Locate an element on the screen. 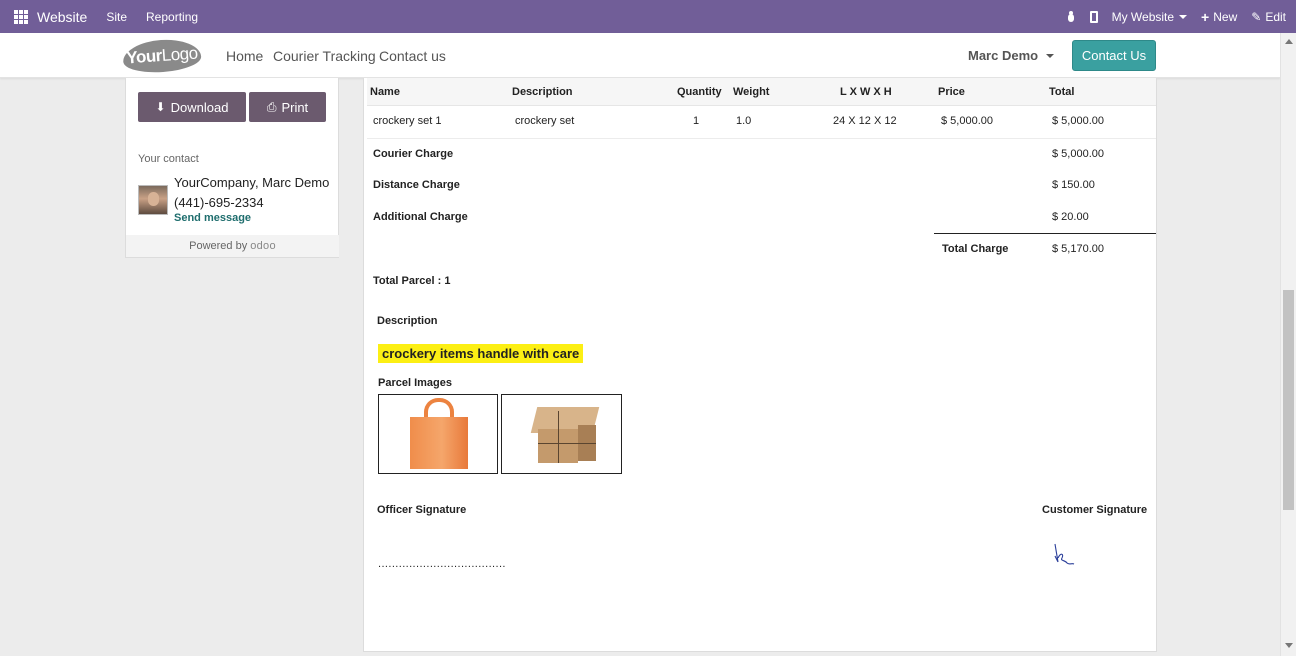 This screenshot has height=656, width=1296. nav-contact-us: Contact us is located at coordinates (412, 55).